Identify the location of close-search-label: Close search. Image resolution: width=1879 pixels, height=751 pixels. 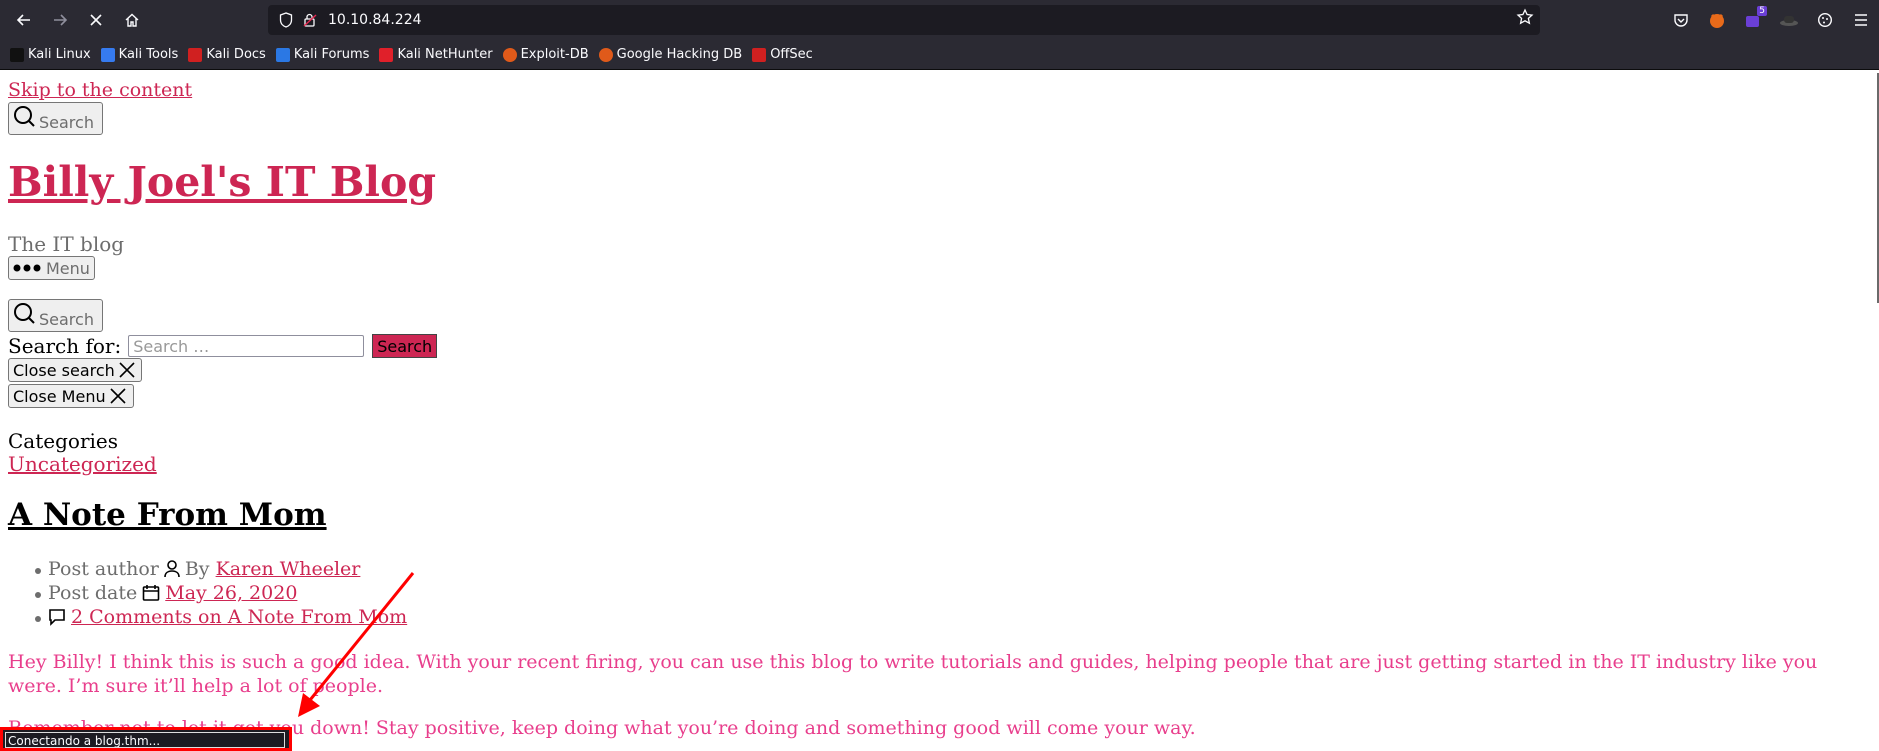
(64, 370).